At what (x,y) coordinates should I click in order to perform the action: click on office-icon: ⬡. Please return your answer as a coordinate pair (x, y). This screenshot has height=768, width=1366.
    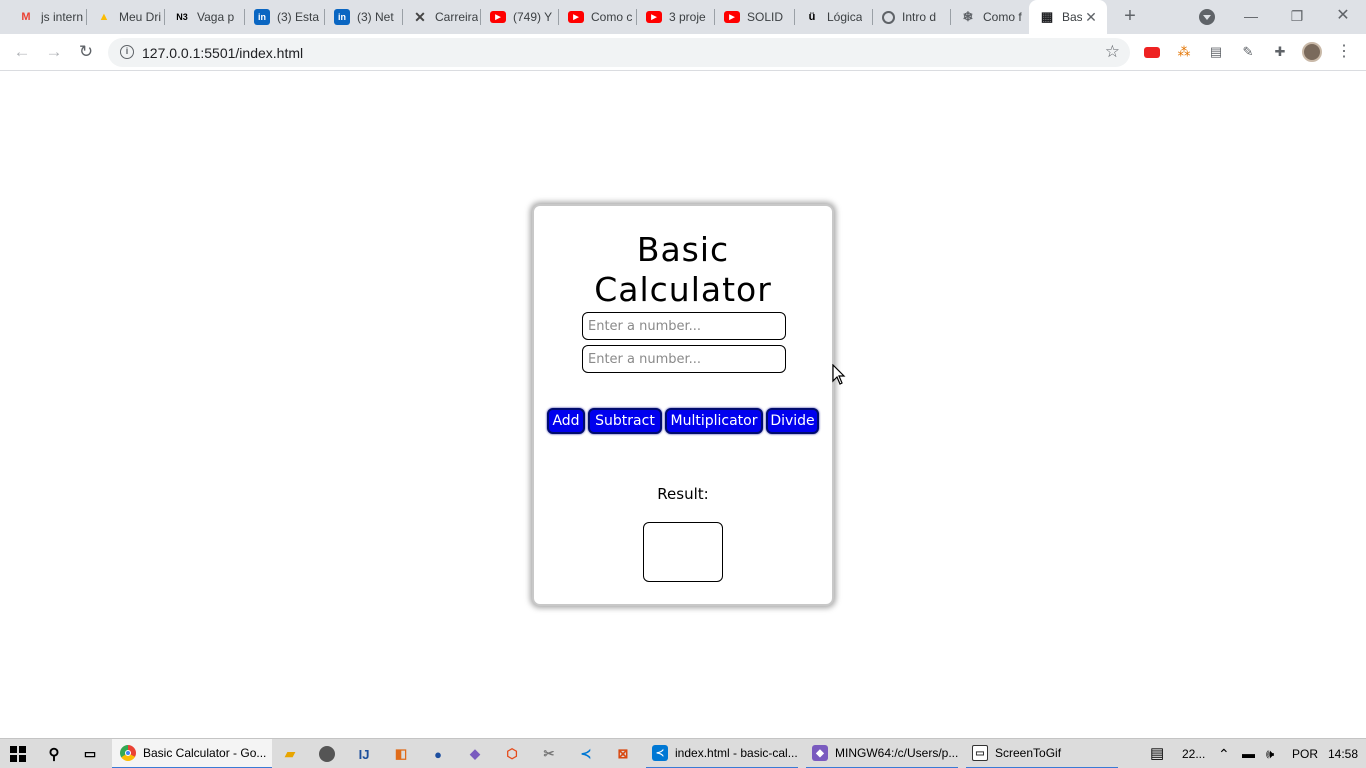
    Looking at the image, I should click on (512, 754).